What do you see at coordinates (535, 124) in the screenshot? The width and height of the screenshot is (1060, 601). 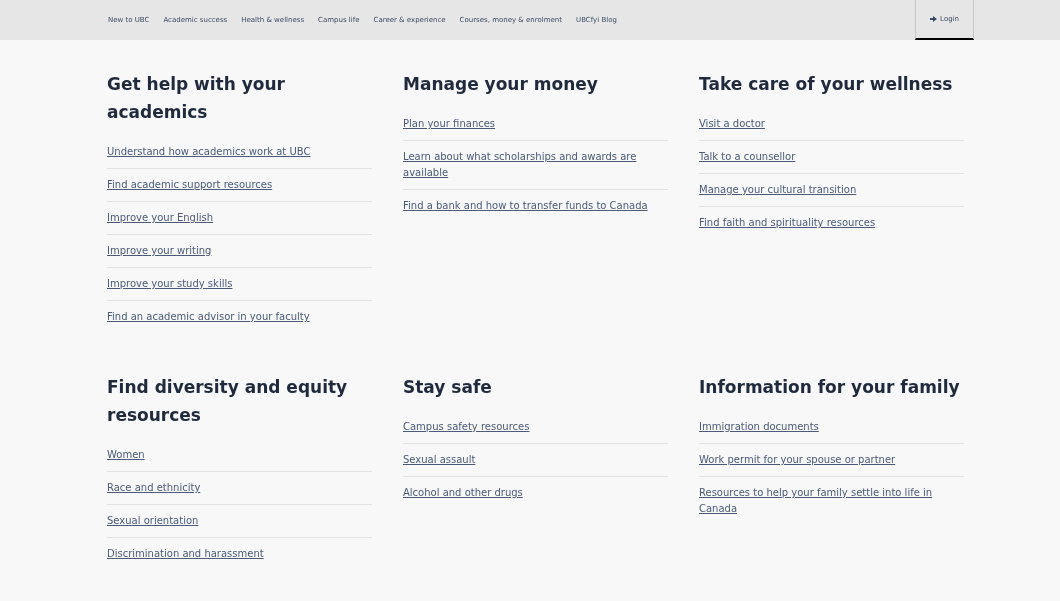 I see `resource-link: Plan your finances` at bounding box center [535, 124].